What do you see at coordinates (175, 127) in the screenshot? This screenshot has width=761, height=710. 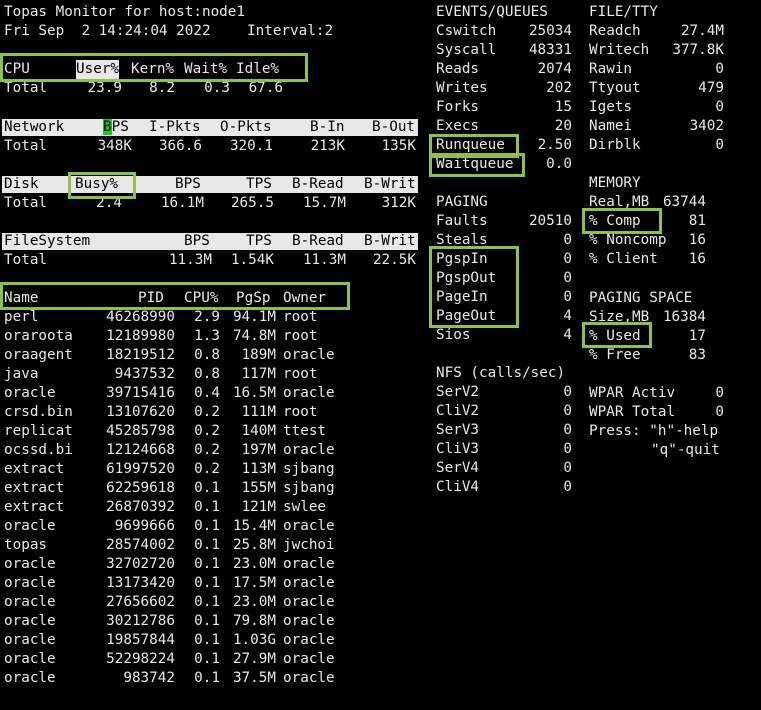 I see `network-col-ipkts: I-Pkts` at bounding box center [175, 127].